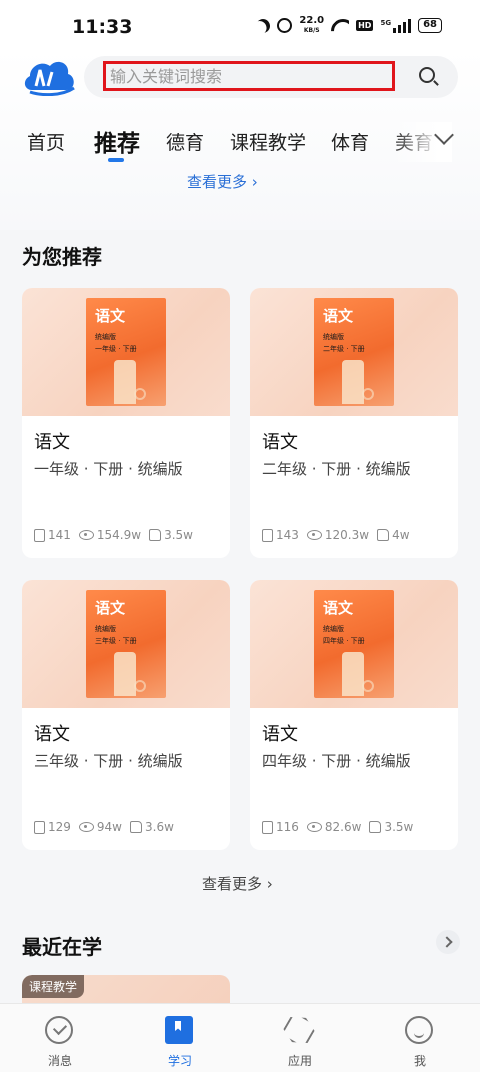 The height and width of the screenshot is (1072, 480). I want to click on tab-course: 课程教学, so click(268, 141).